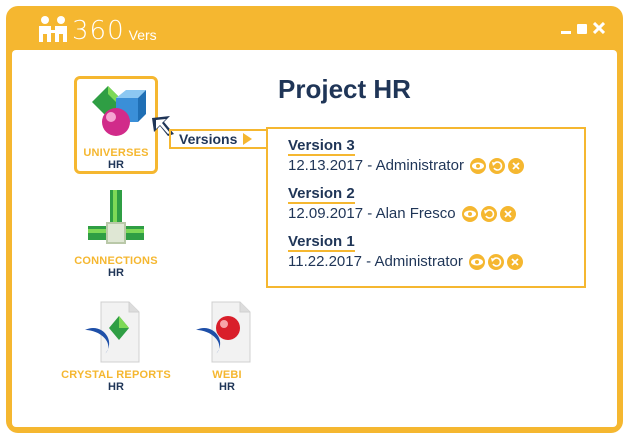  Describe the element at coordinates (566, 30) in the screenshot. I see `minimize-icon` at that location.